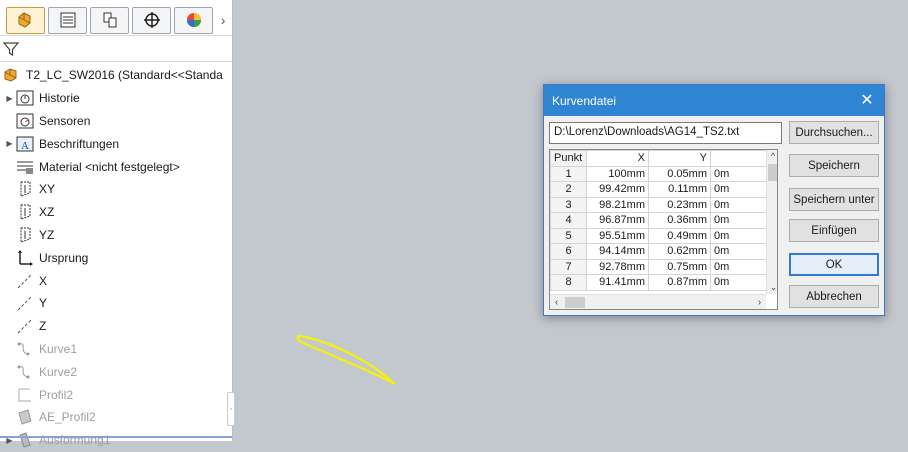  Describe the element at coordinates (568, 220) in the screenshot. I see `row-number-cell: 4` at that location.